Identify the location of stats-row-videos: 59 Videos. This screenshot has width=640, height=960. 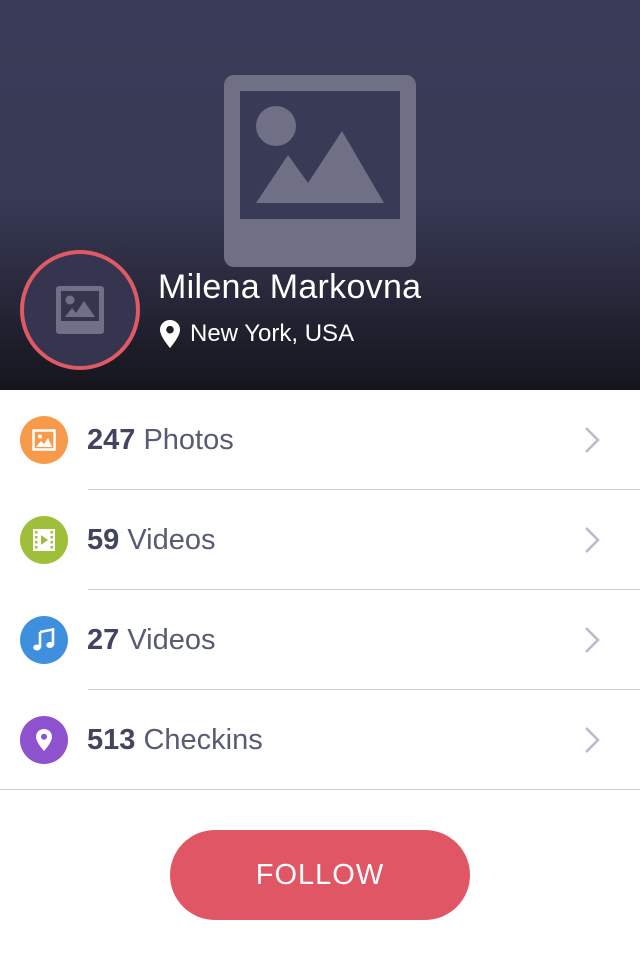
(320, 540).